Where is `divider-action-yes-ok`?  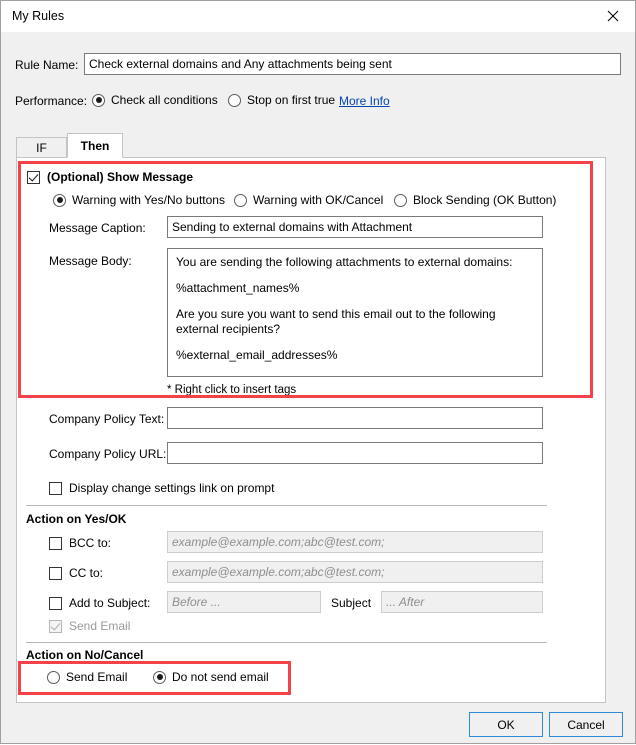
divider-action-yes-ok is located at coordinates (286, 505).